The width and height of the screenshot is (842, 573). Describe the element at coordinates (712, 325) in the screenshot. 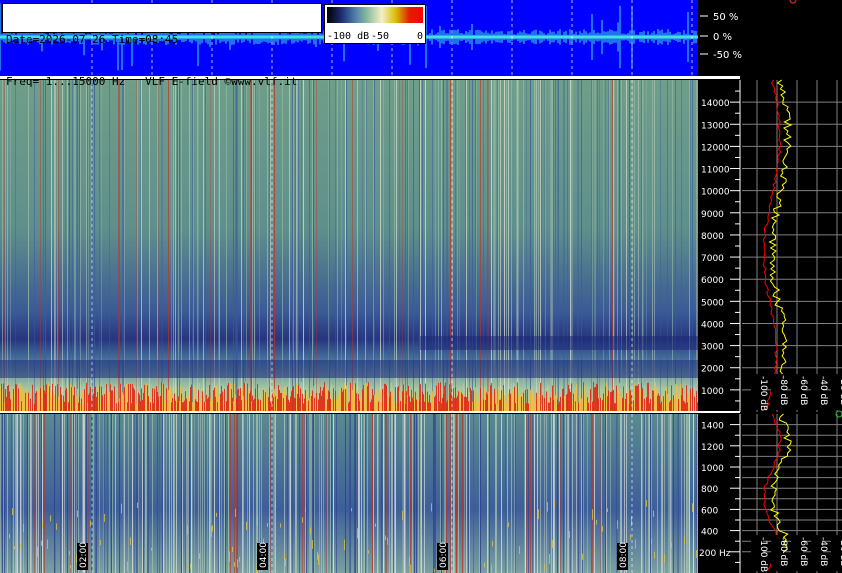

I see `frequency-tick-label: 4000` at that location.